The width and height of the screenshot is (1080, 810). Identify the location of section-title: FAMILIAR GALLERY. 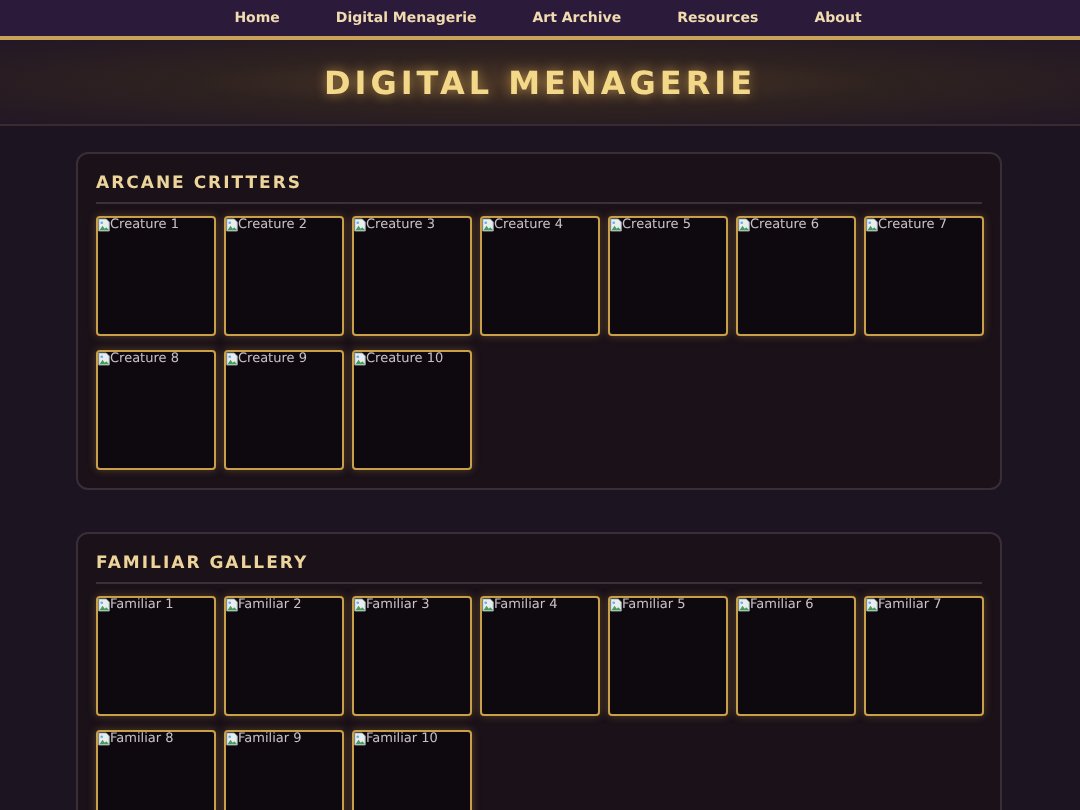
(539, 569).